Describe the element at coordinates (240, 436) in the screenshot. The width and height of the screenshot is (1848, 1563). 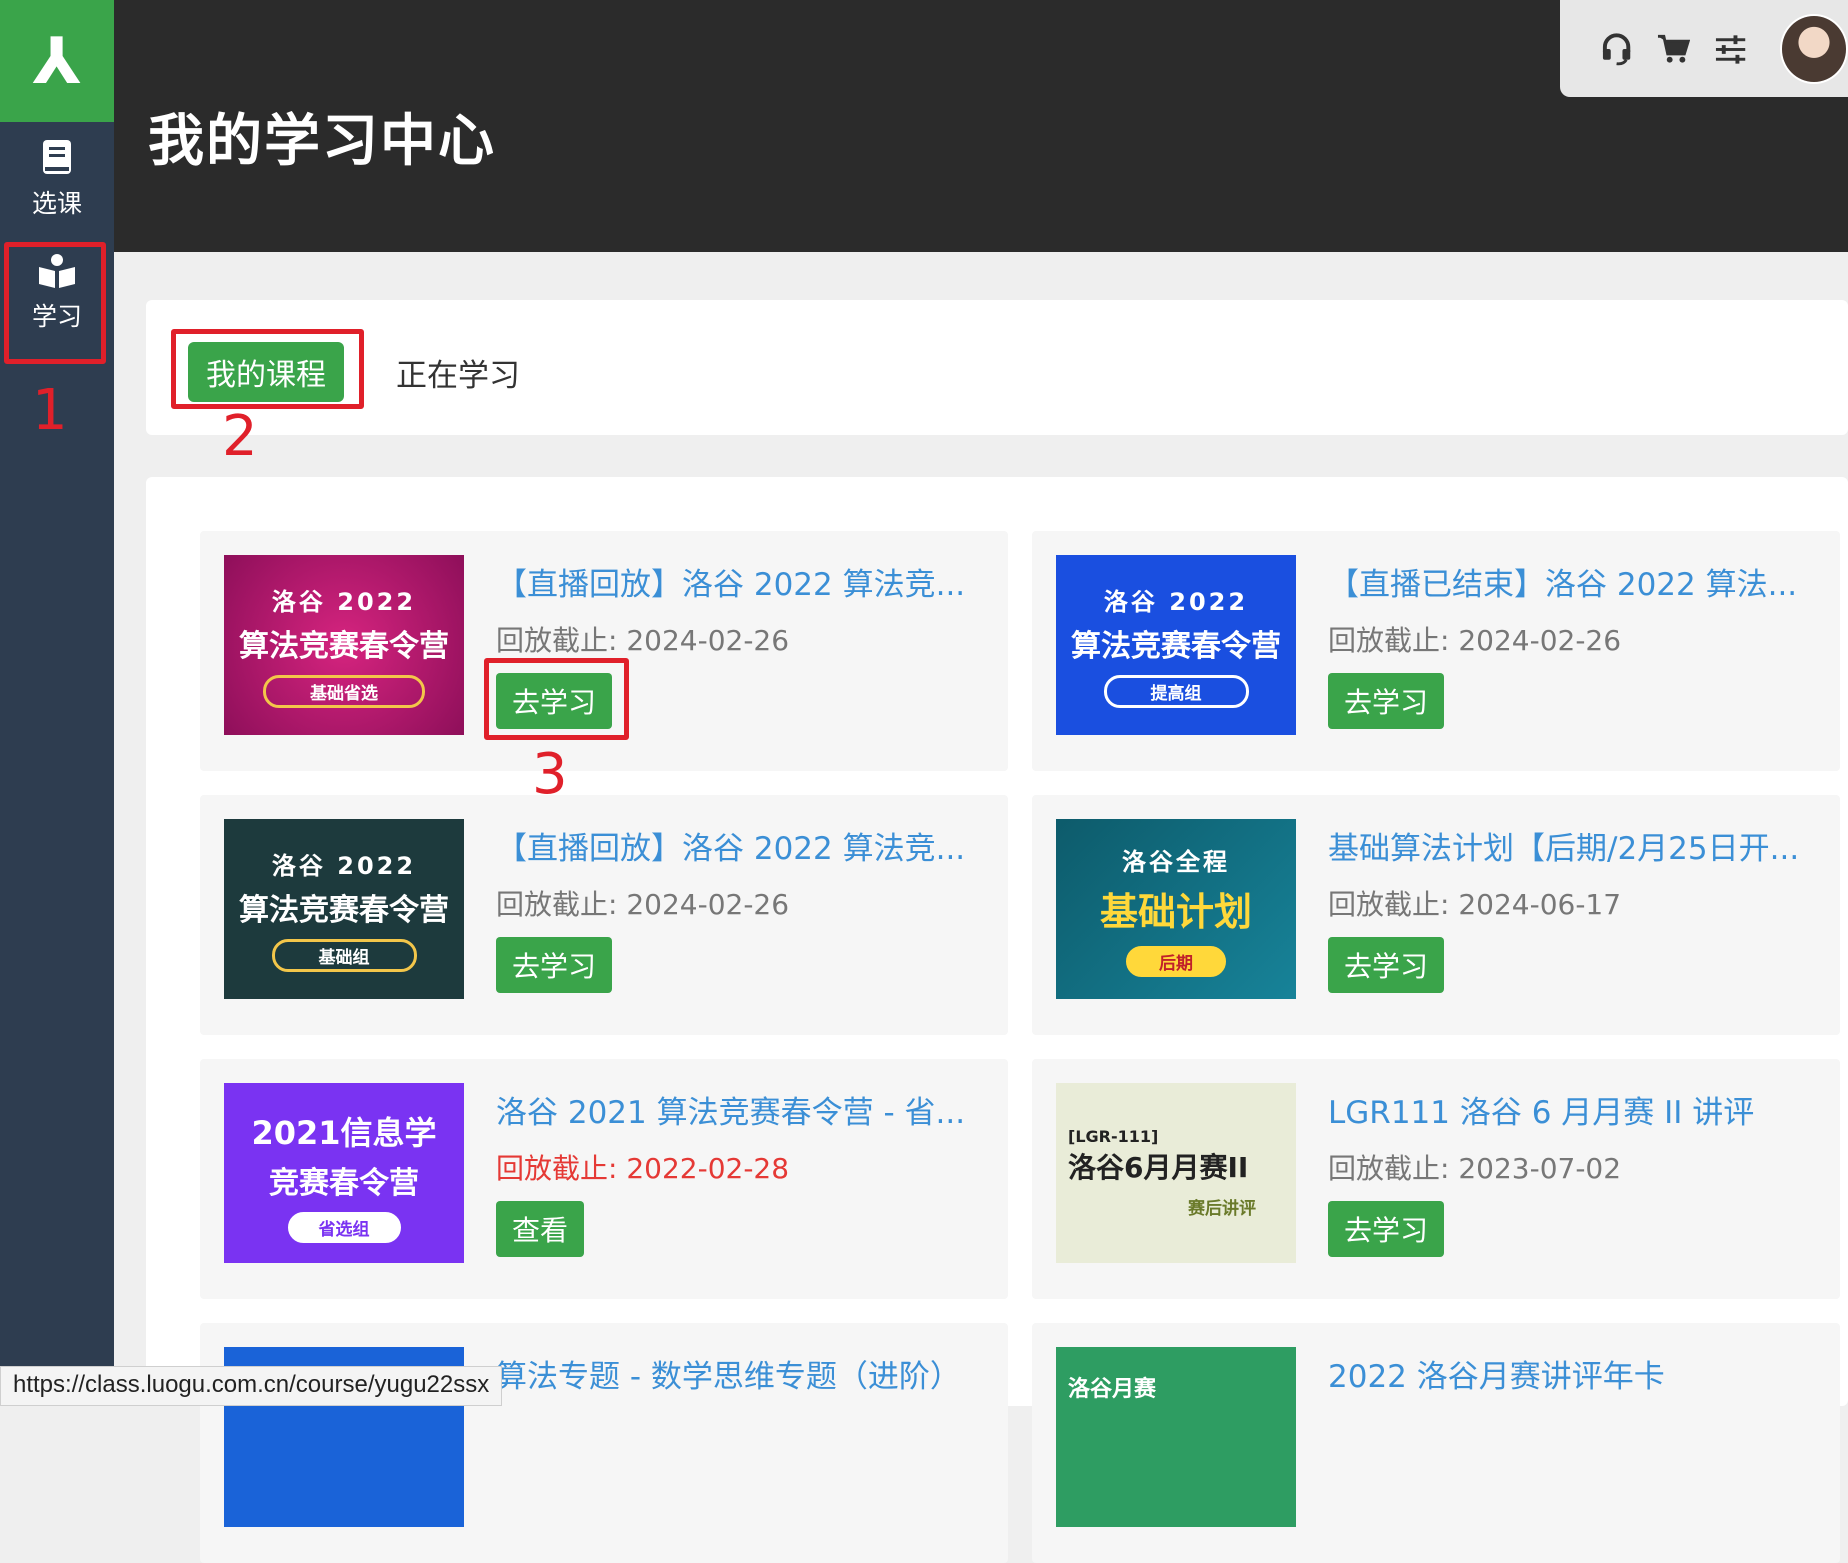
I see `annotation-number-2: 2` at that location.